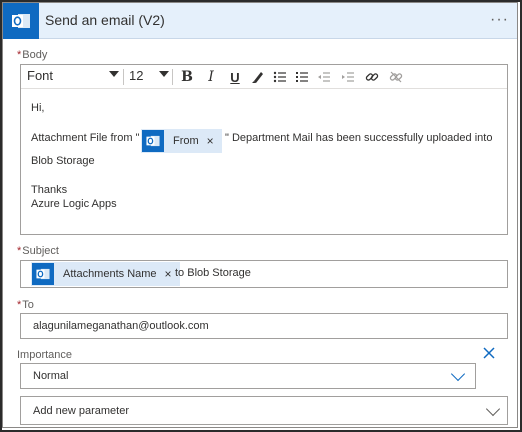  I want to click on dynamic-token-attachments-name: Attachments Name ×, so click(105, 274).